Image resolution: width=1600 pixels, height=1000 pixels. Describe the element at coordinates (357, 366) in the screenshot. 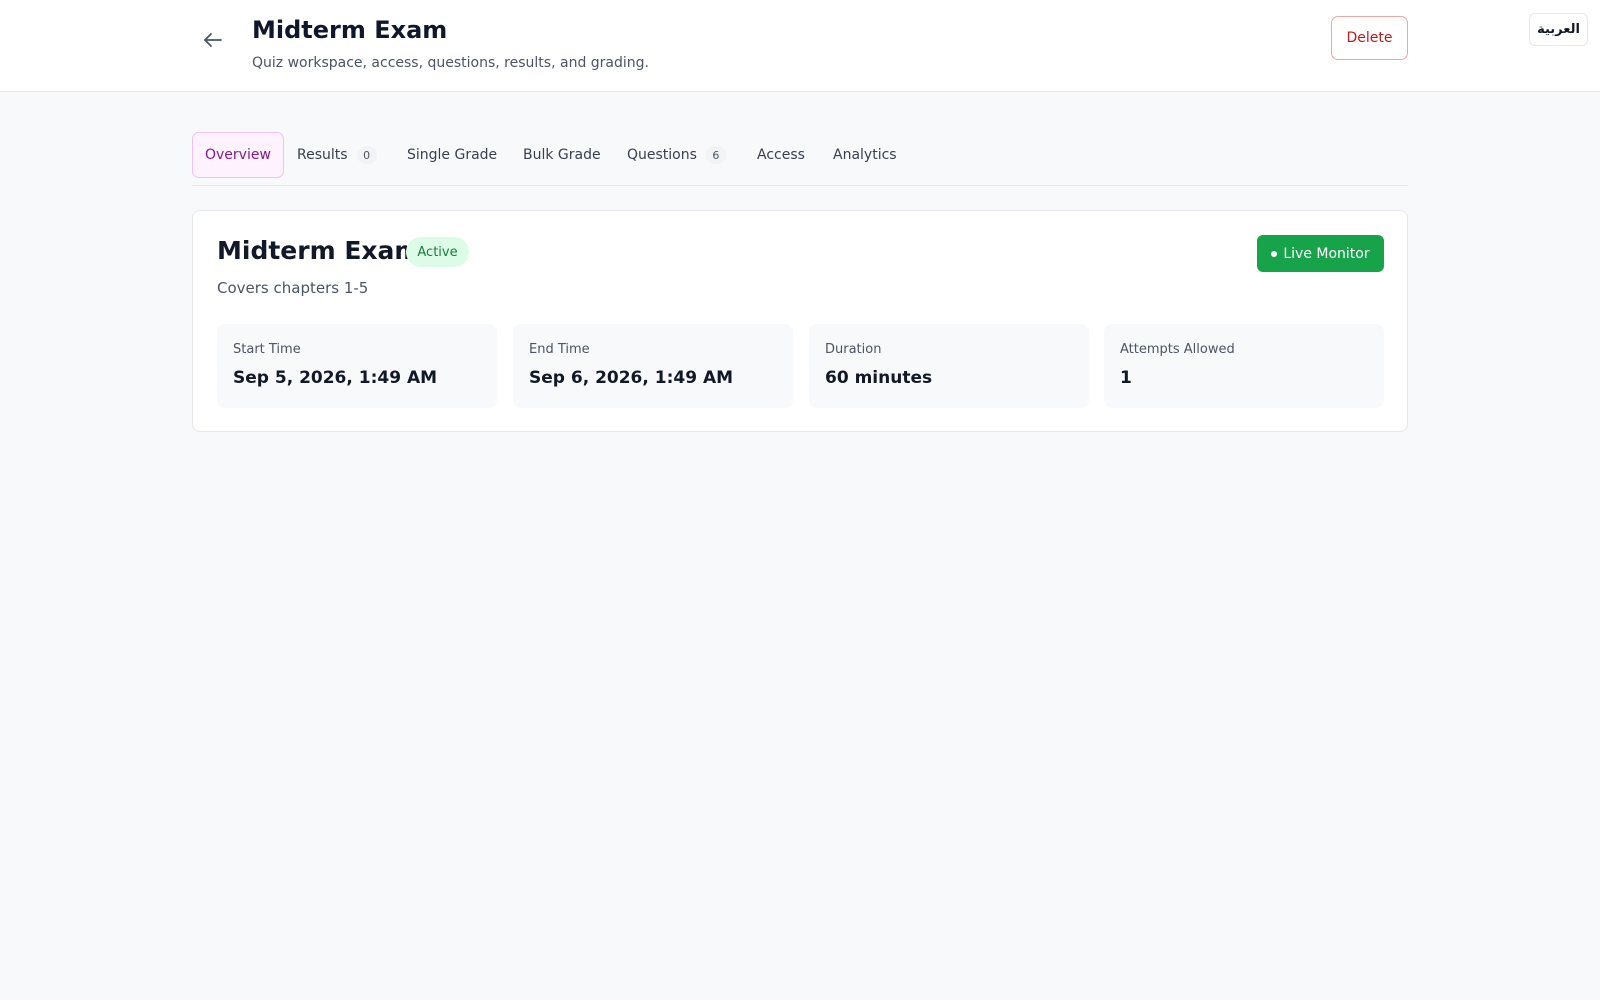

I see `stat-start-time: Start Time Sep 5, 2026, 1:49 AM` at that location.